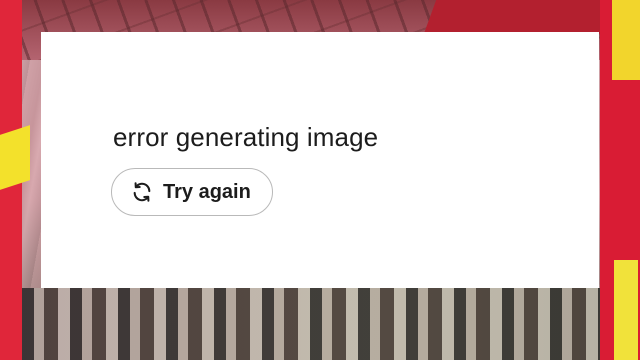 Image resolution: width=640 pixels, height=360 pixels. Describe the element at coordinates (626, 310) in the screenshot. I see `right-yellow-frame-strip-bottom` at that location.